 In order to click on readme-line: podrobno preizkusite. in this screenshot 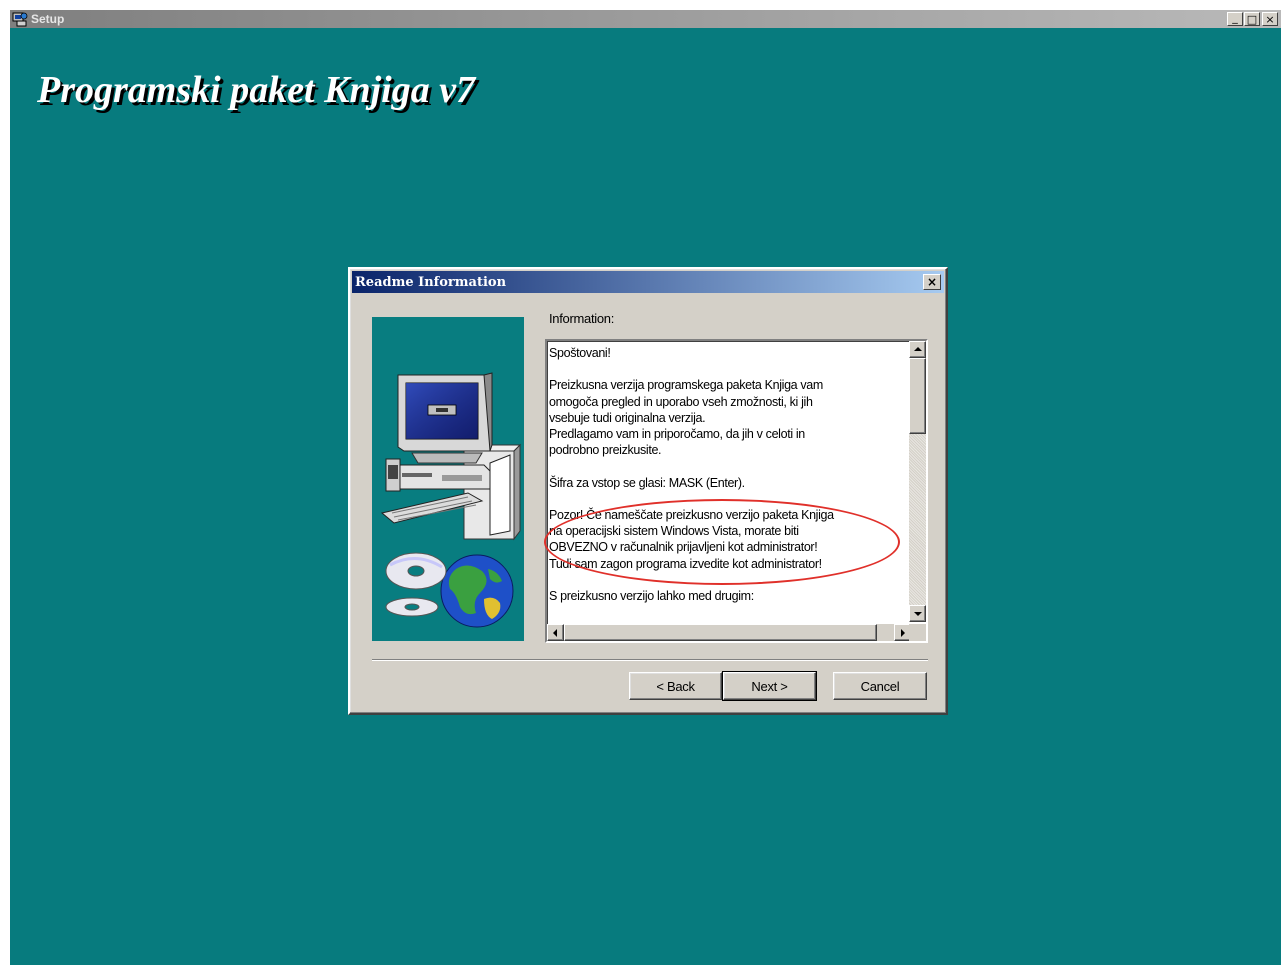, I will do `click(605, 450)`.